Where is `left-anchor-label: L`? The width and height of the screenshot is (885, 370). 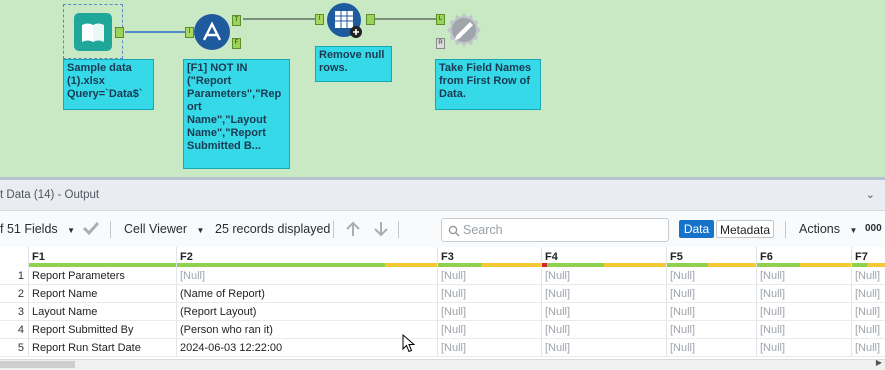
left-anchor-label: L is located at coordinates (440, 19).